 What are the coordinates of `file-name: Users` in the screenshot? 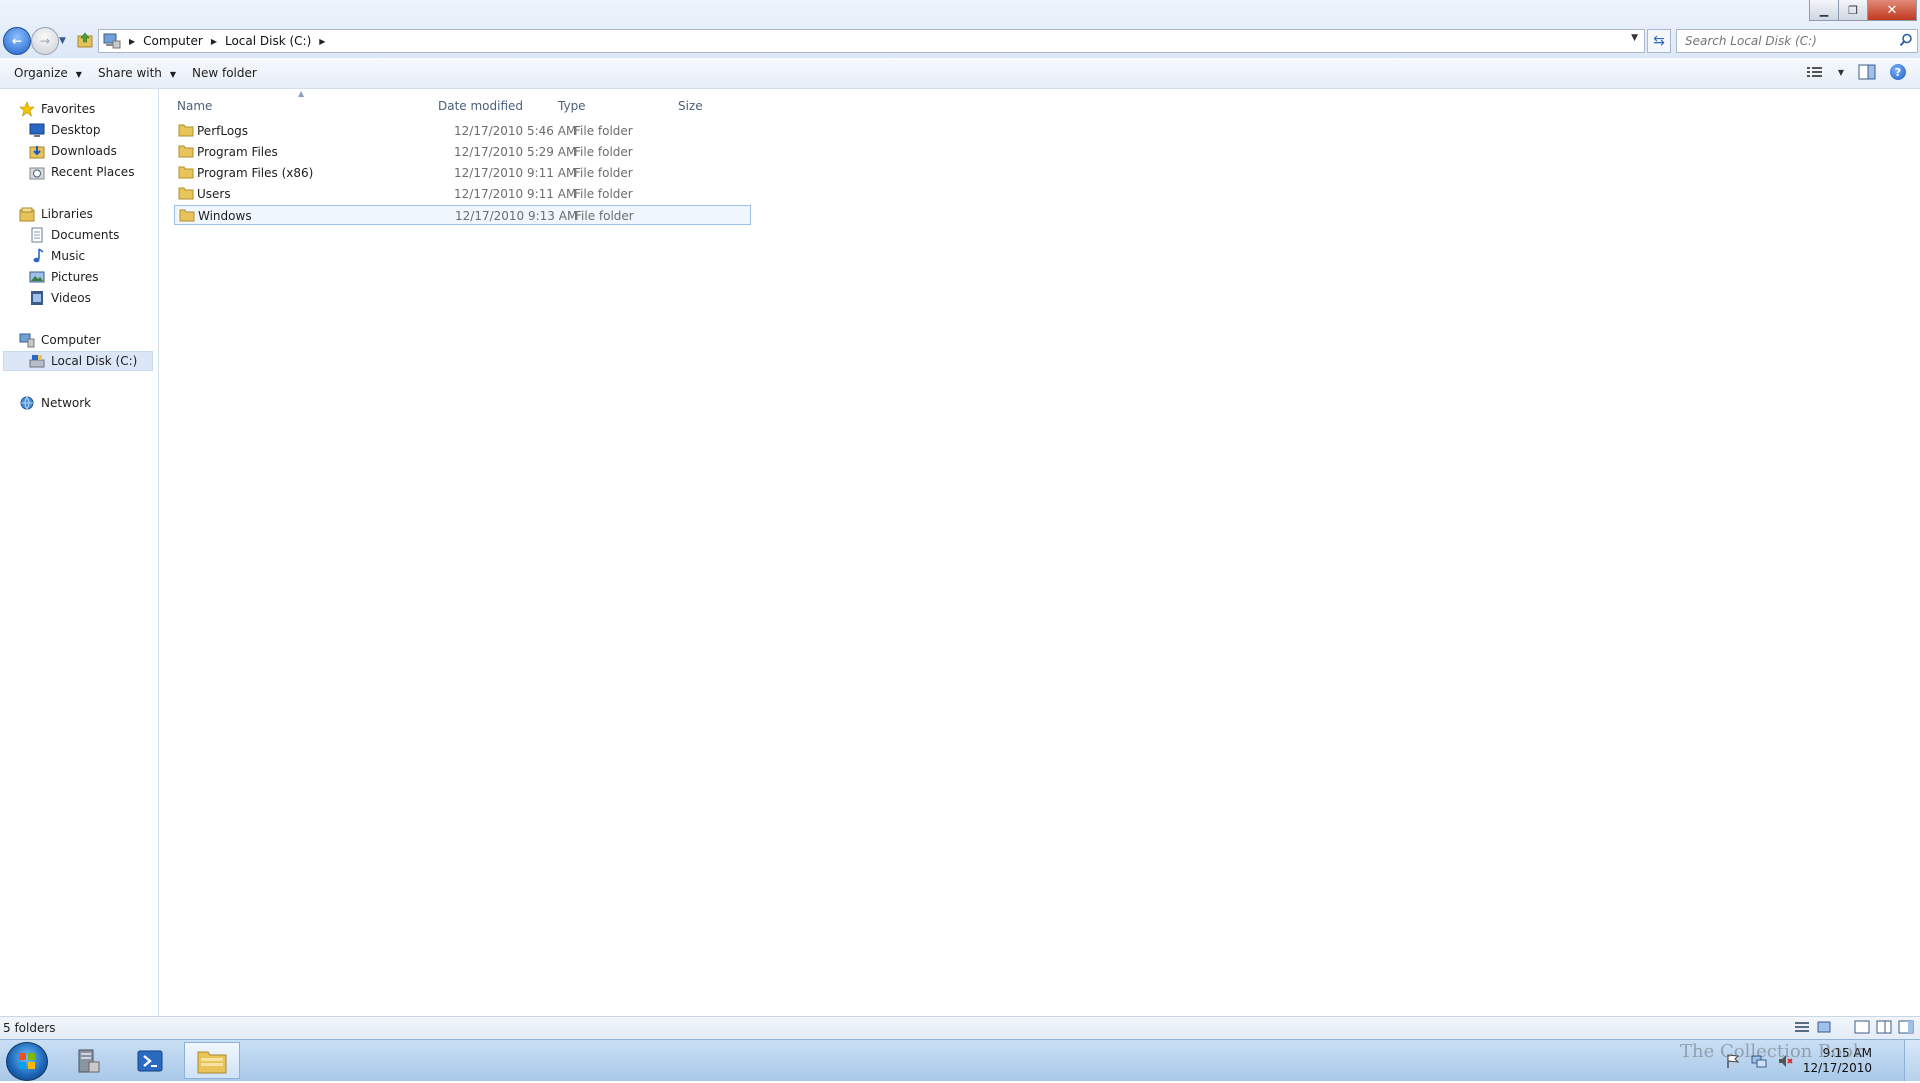 It's located at (214, 194).